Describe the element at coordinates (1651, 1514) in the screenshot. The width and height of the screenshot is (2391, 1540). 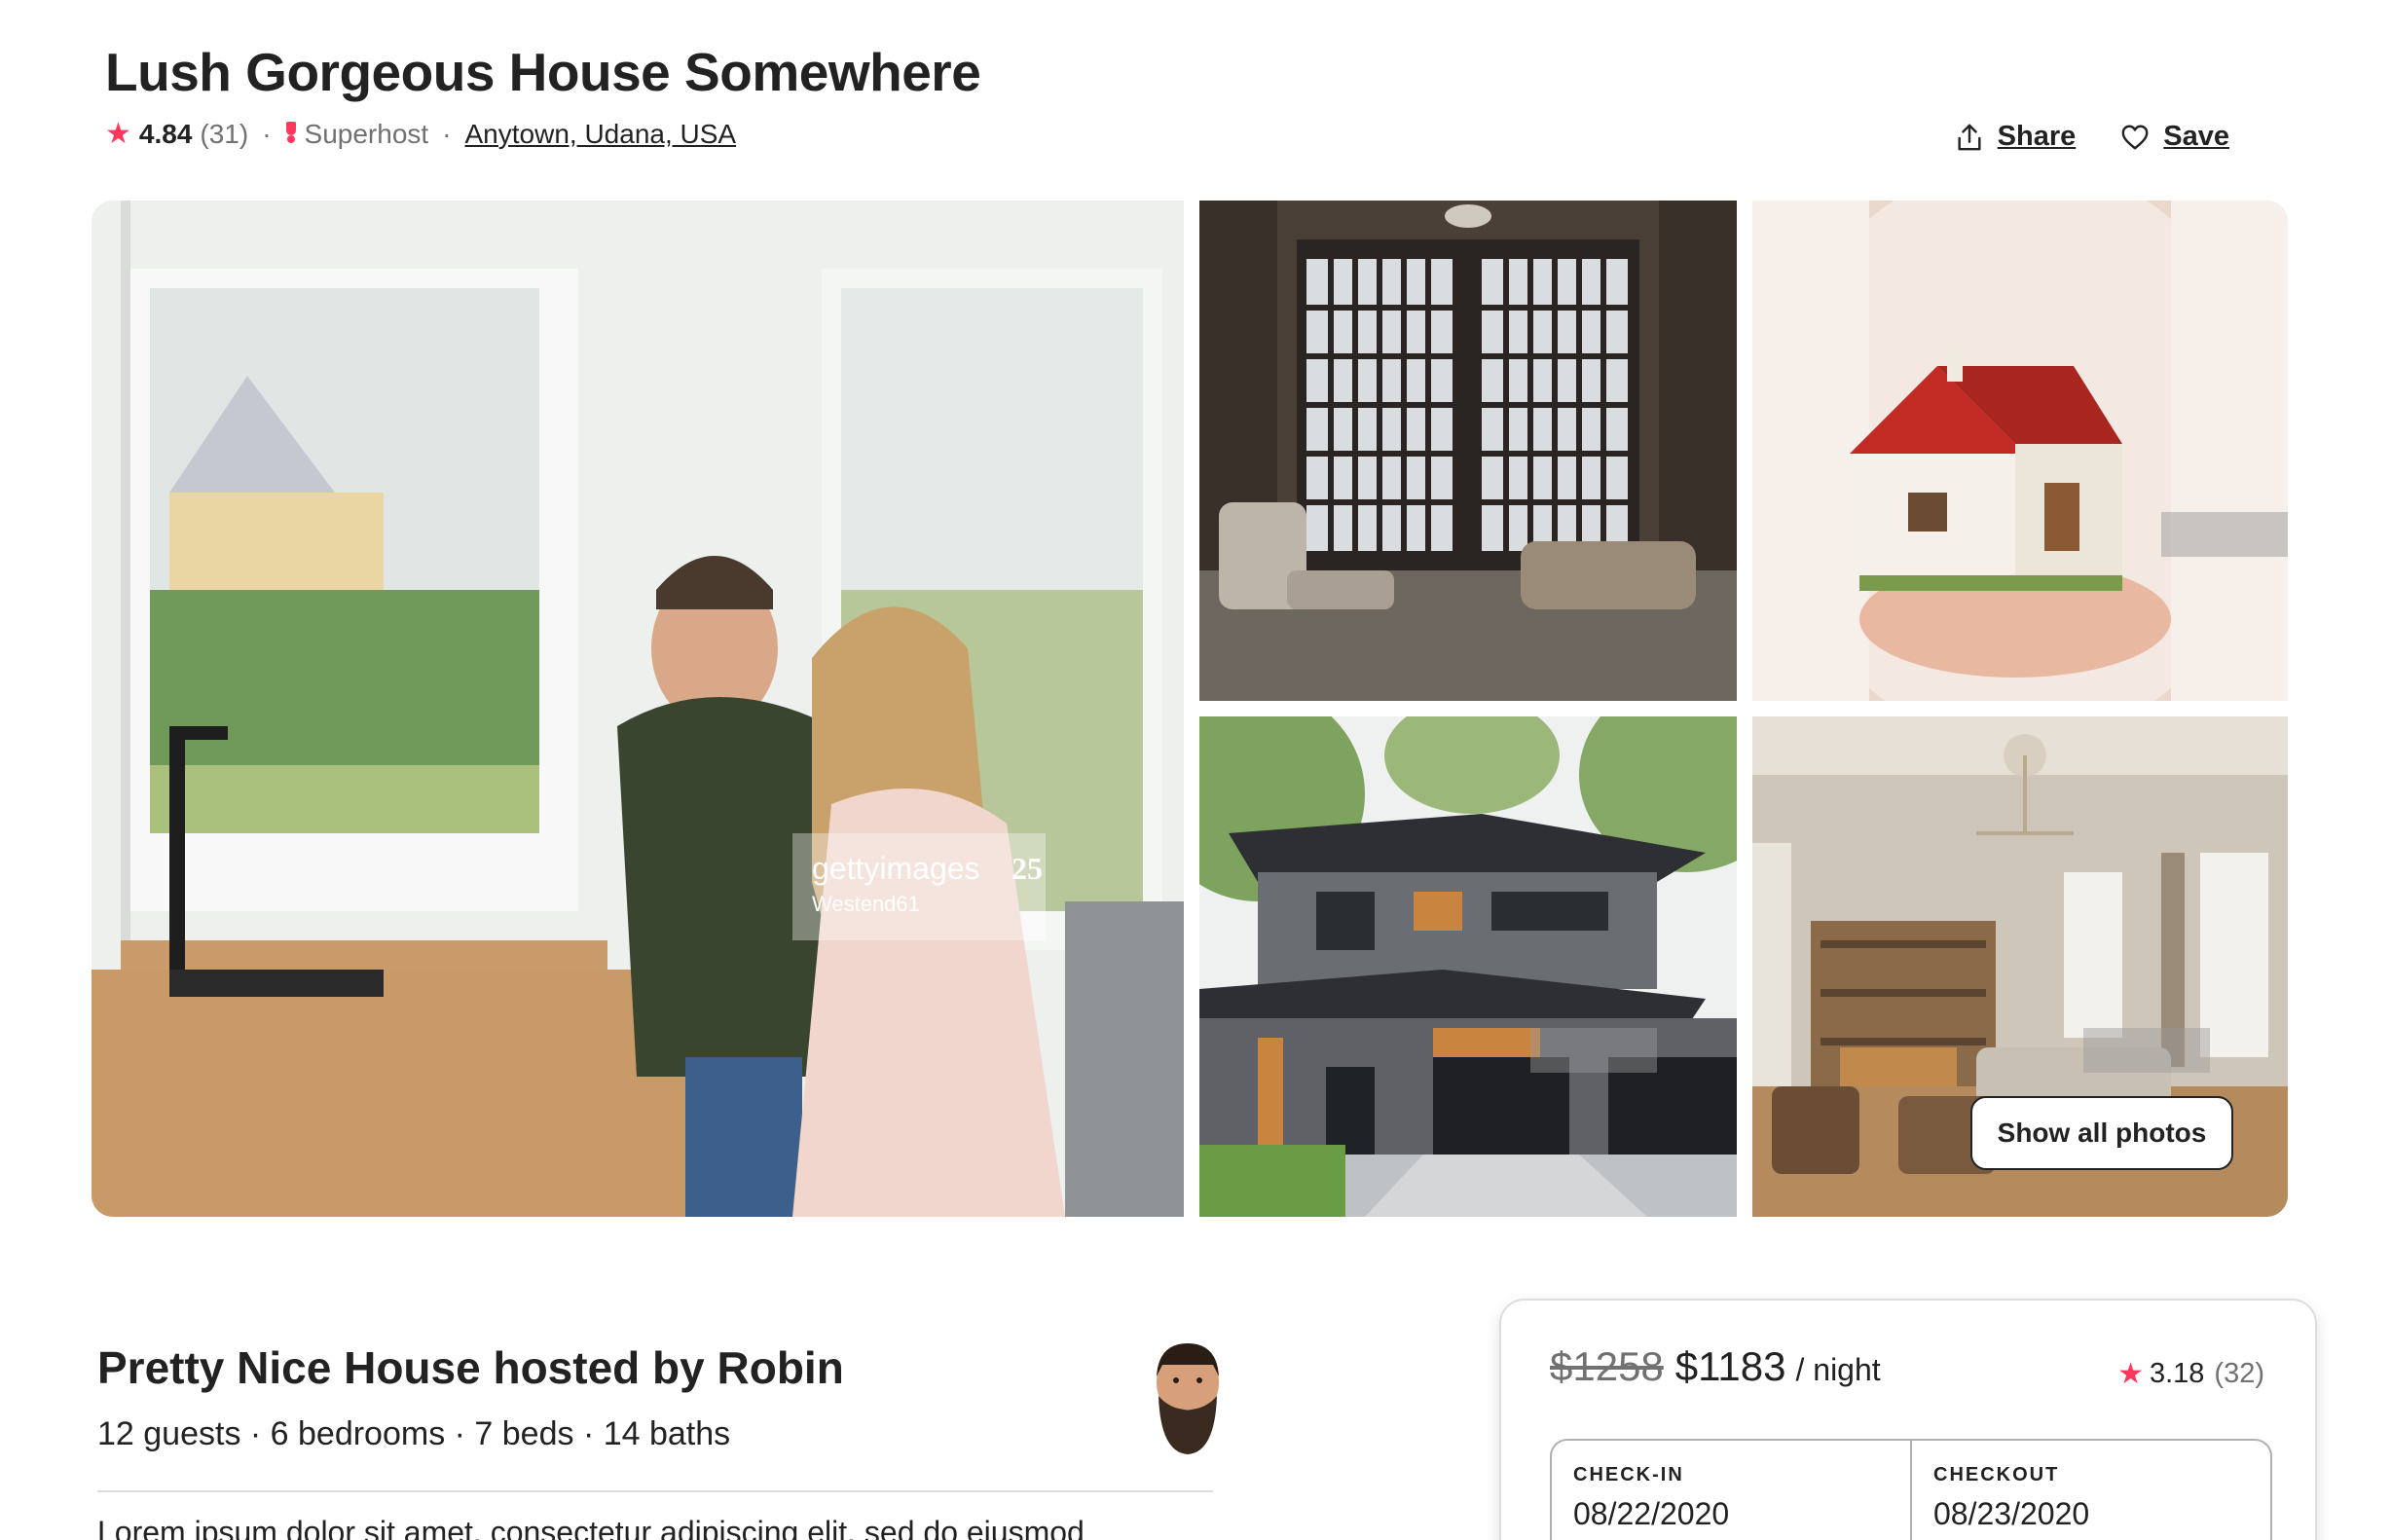
I see `checkin-value: 08/22/2020` at that location.